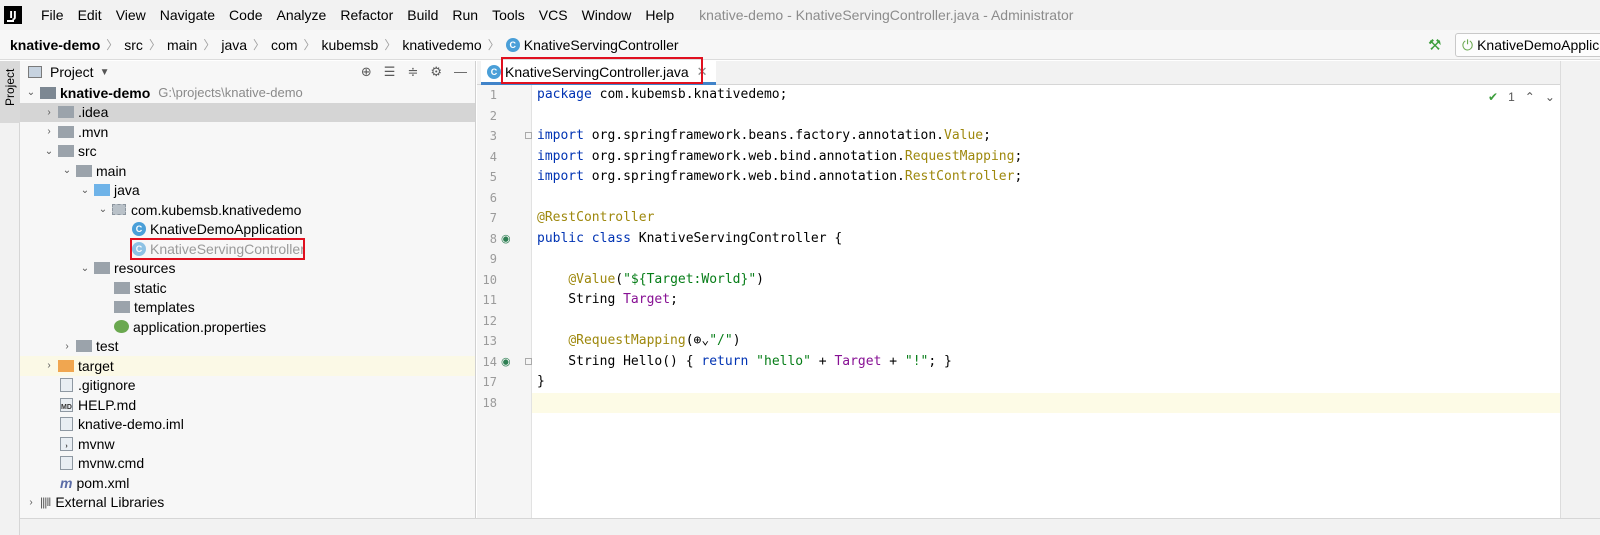  I want to click on tree-node-project-root: ⌄ knative-demo G:\projects\knative-demo, so click(247, 93).